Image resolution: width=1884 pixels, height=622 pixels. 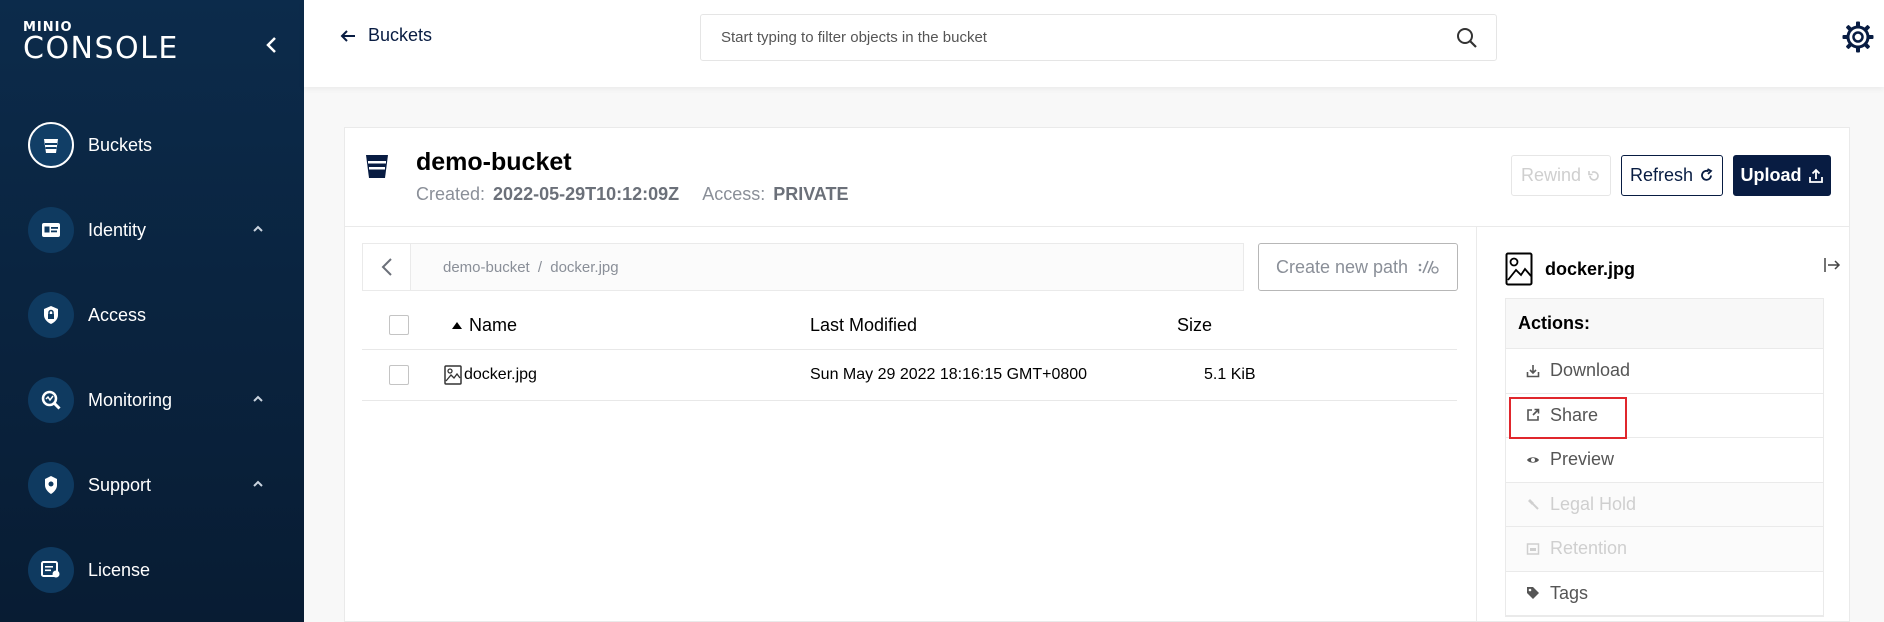 I want to click on sidebar-item-support: Support, so click(x=153, y=485).